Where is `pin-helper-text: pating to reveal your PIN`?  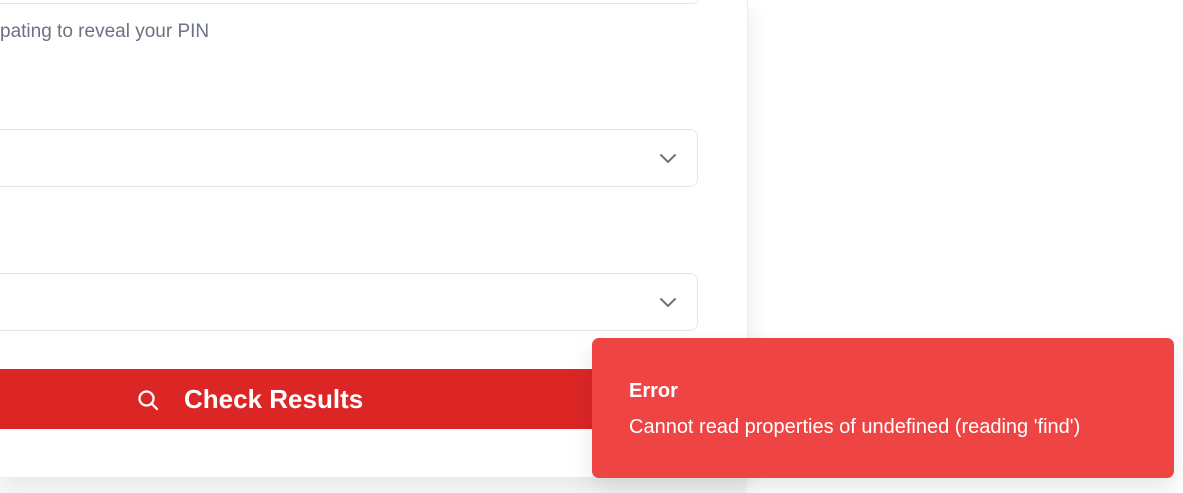
pin-helper-text: pating to reveal your PIN is located at coordinates (105, 31).